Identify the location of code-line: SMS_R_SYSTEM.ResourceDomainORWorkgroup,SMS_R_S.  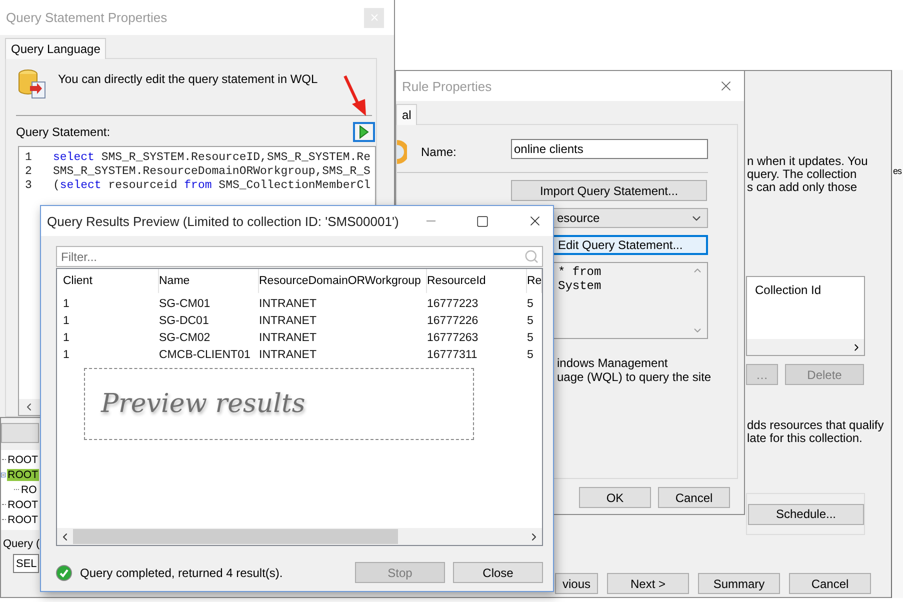
(211, 171).